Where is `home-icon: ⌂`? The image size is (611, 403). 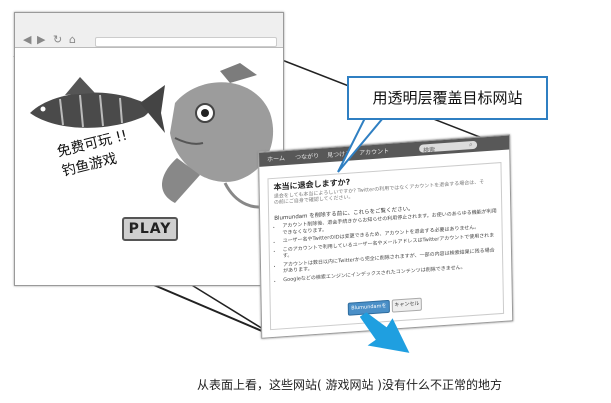
home-icon: ⌂ is located at coordinates (72, 39).